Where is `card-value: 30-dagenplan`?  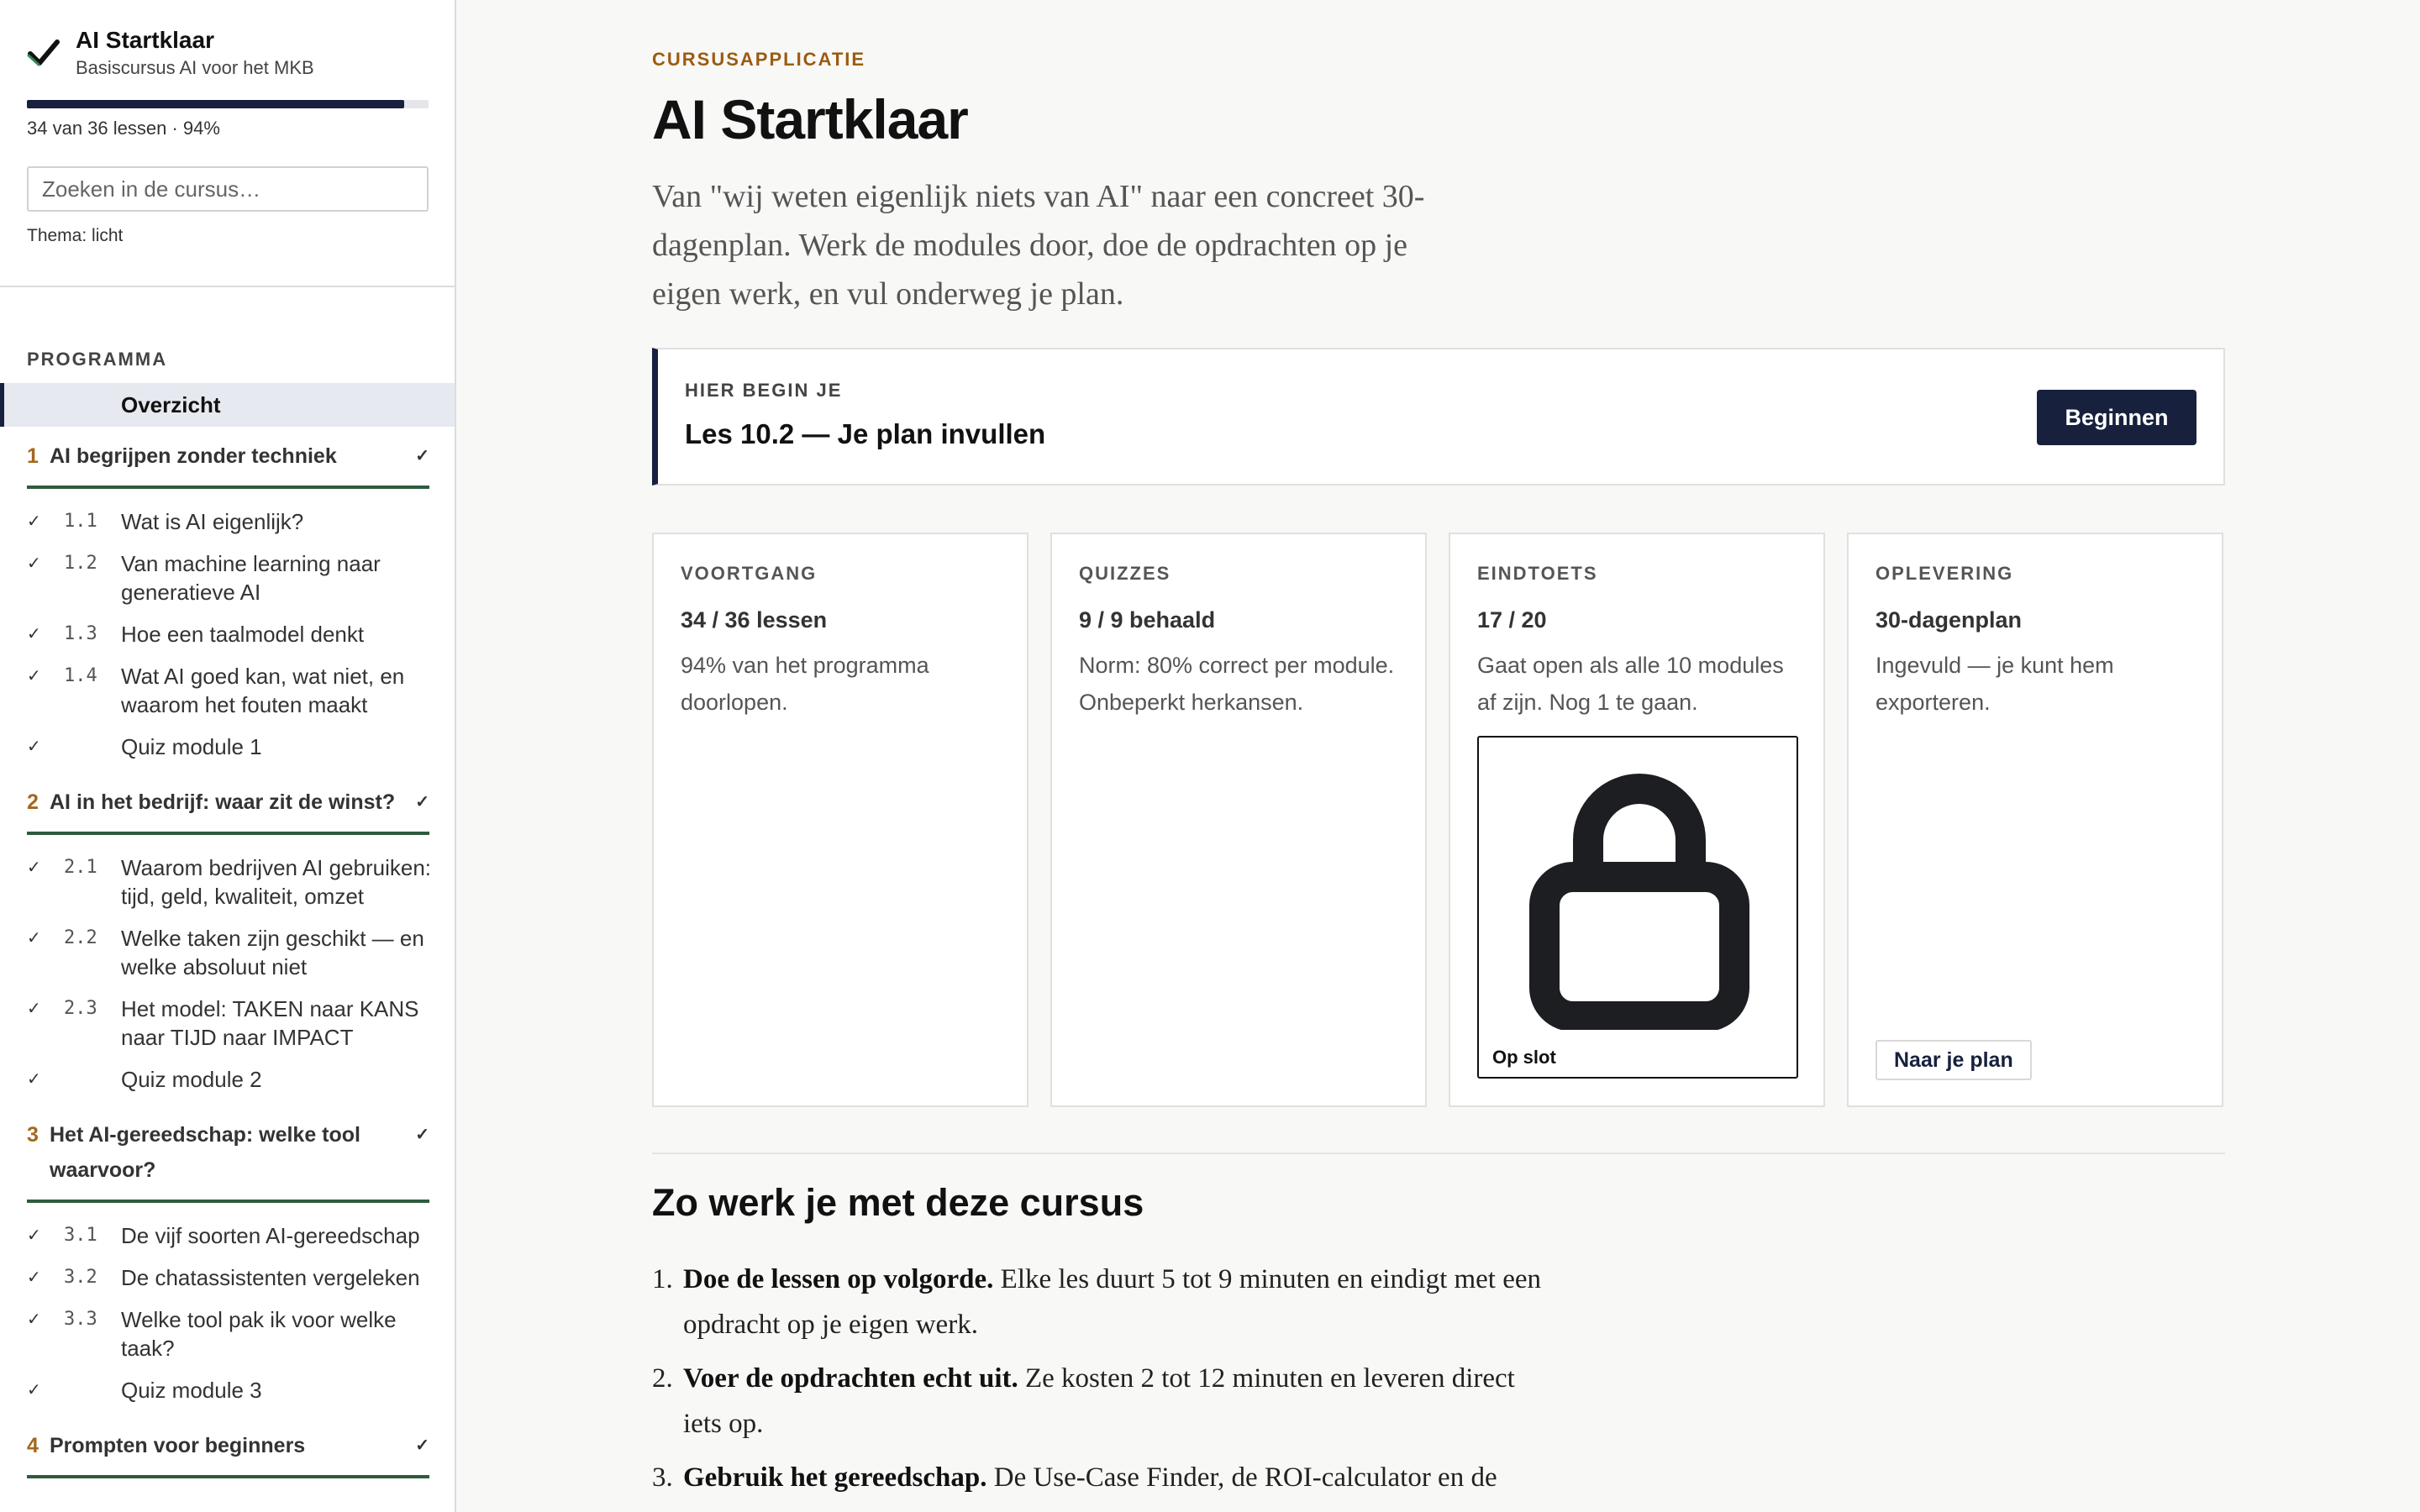 card-value: 30-dagenplan is located at coordinates (1949, 620).